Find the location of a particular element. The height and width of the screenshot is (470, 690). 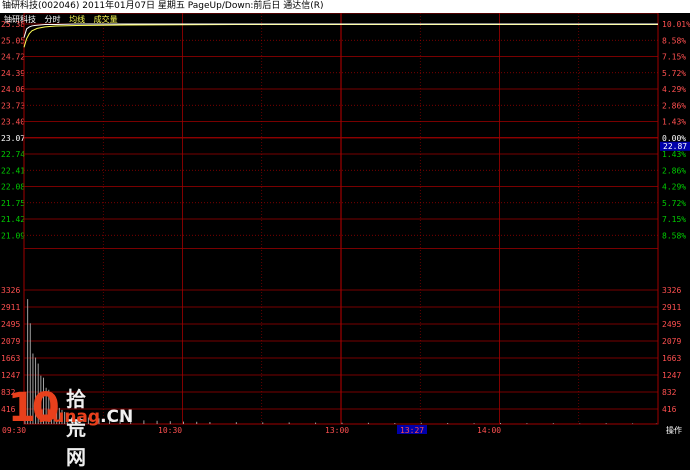

volume-tick-label-left: 2911 is located at coordinates (10, 307).